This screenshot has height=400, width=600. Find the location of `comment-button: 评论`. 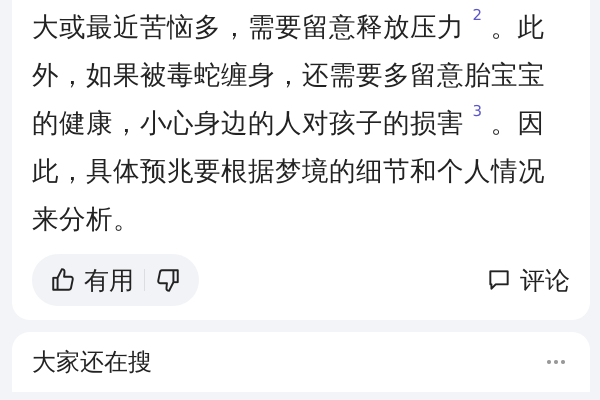

comment-button: 评论 is located at coordinates (528, 280).